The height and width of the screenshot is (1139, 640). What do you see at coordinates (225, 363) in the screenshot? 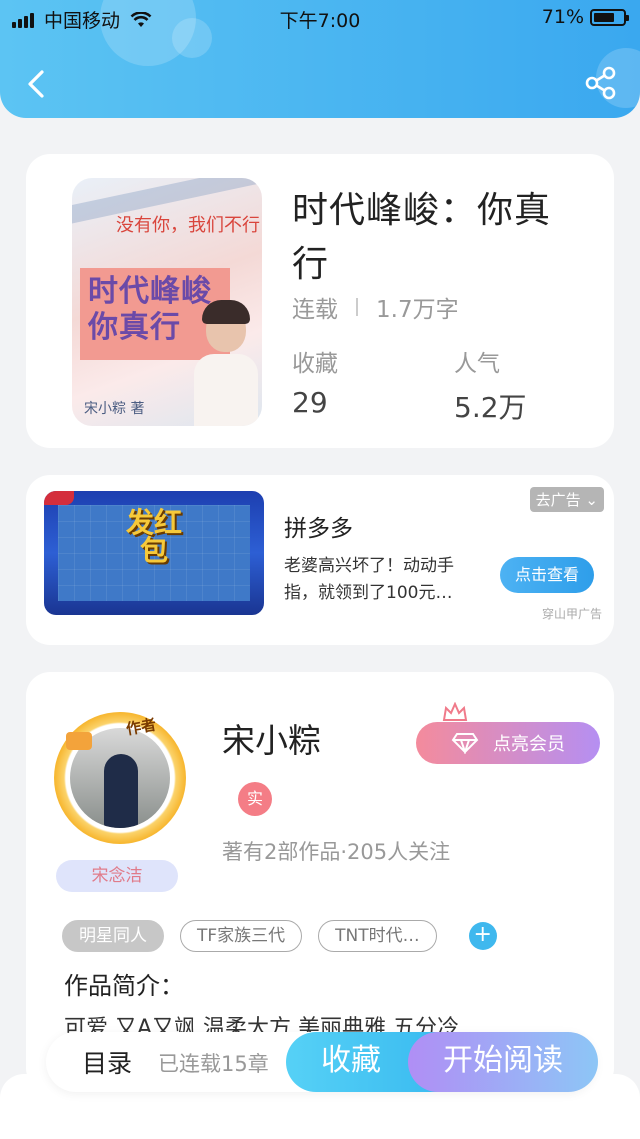
I see `cover-portrait` at bounding box center [225, 363].